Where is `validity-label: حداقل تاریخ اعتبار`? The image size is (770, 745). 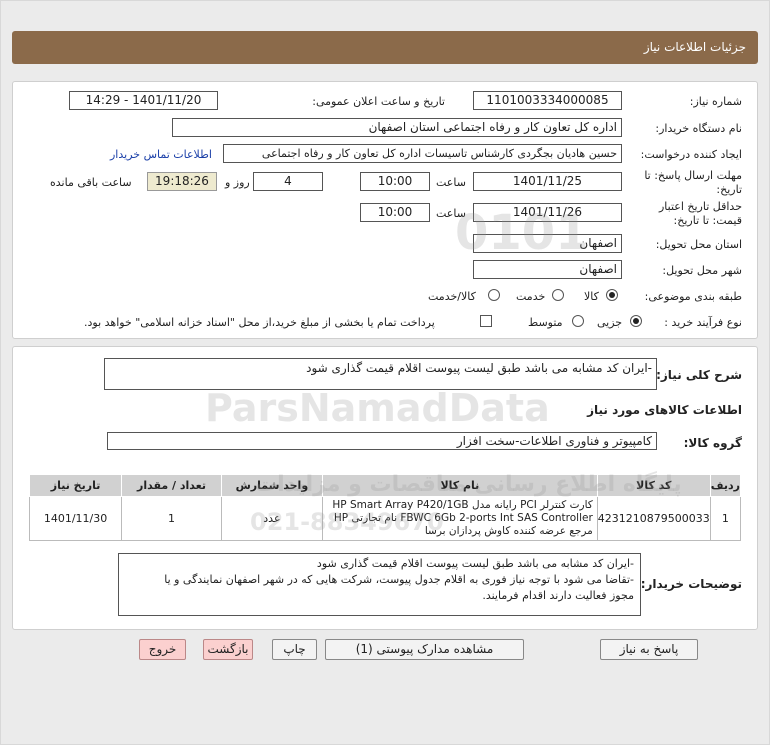 validity-label: حداقل تاریخ اعتبار is located at coordinates (700, 206).